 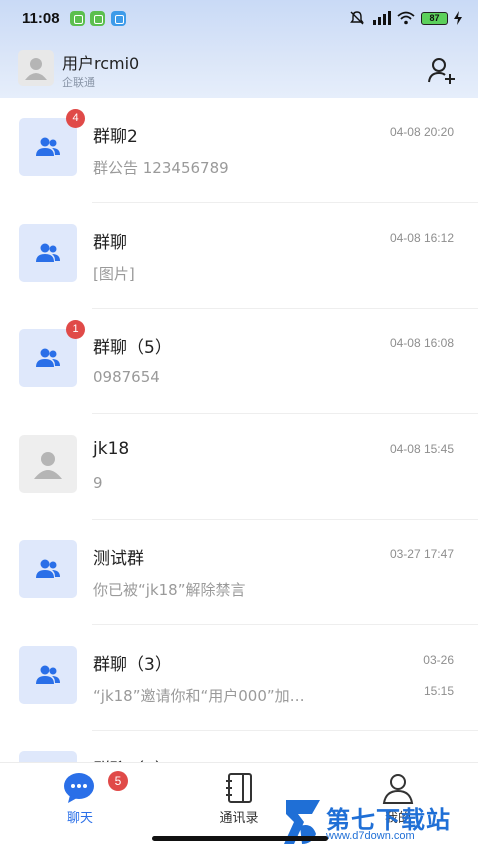 I want to click on status-right: 87, so click(x=405, y=18).